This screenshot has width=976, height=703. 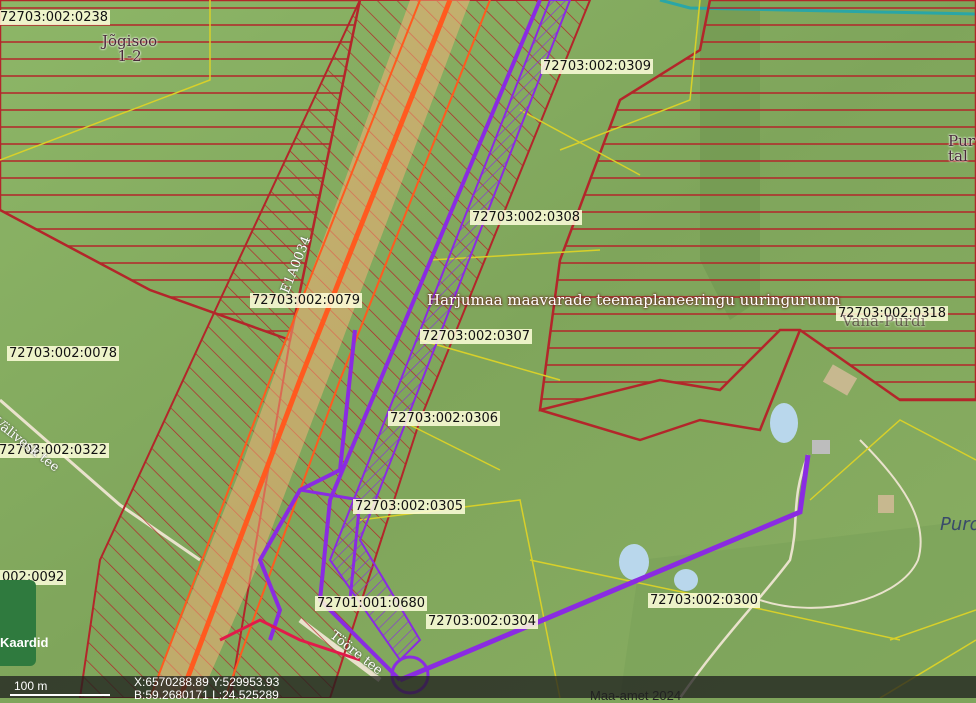 What do you see at coordinates (306, 300) in the screenshot?
I see `parcel-label: 72703:002:0079` at bounding box center [306, 300].